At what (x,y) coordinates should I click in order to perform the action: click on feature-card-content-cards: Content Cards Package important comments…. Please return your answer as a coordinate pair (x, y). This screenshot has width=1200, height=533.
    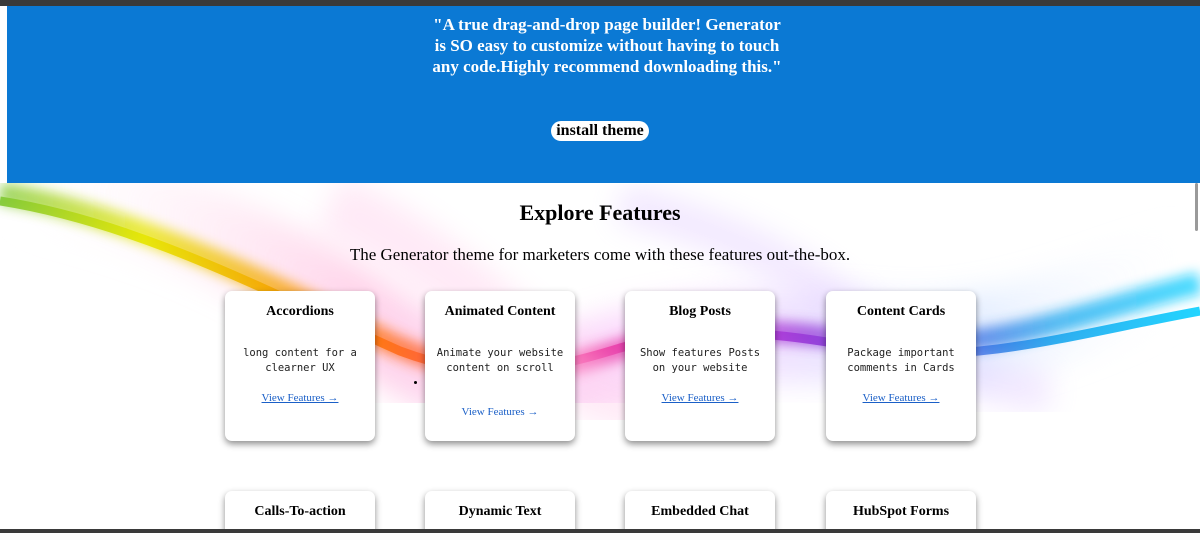
    Looking at the image, I should click on (901, 366).